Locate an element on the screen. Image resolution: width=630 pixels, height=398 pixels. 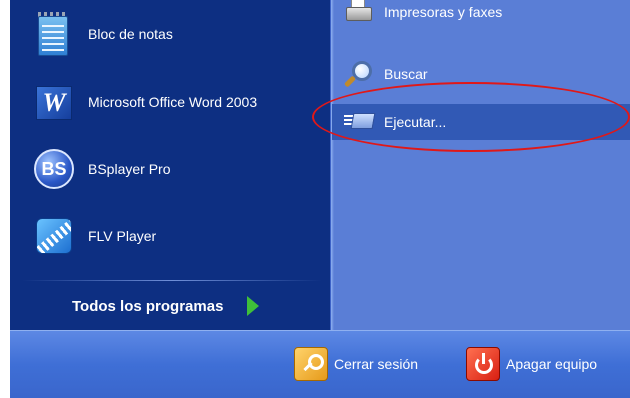
bsplayer-icon-letters: BS is located at coordinates (54, 169).